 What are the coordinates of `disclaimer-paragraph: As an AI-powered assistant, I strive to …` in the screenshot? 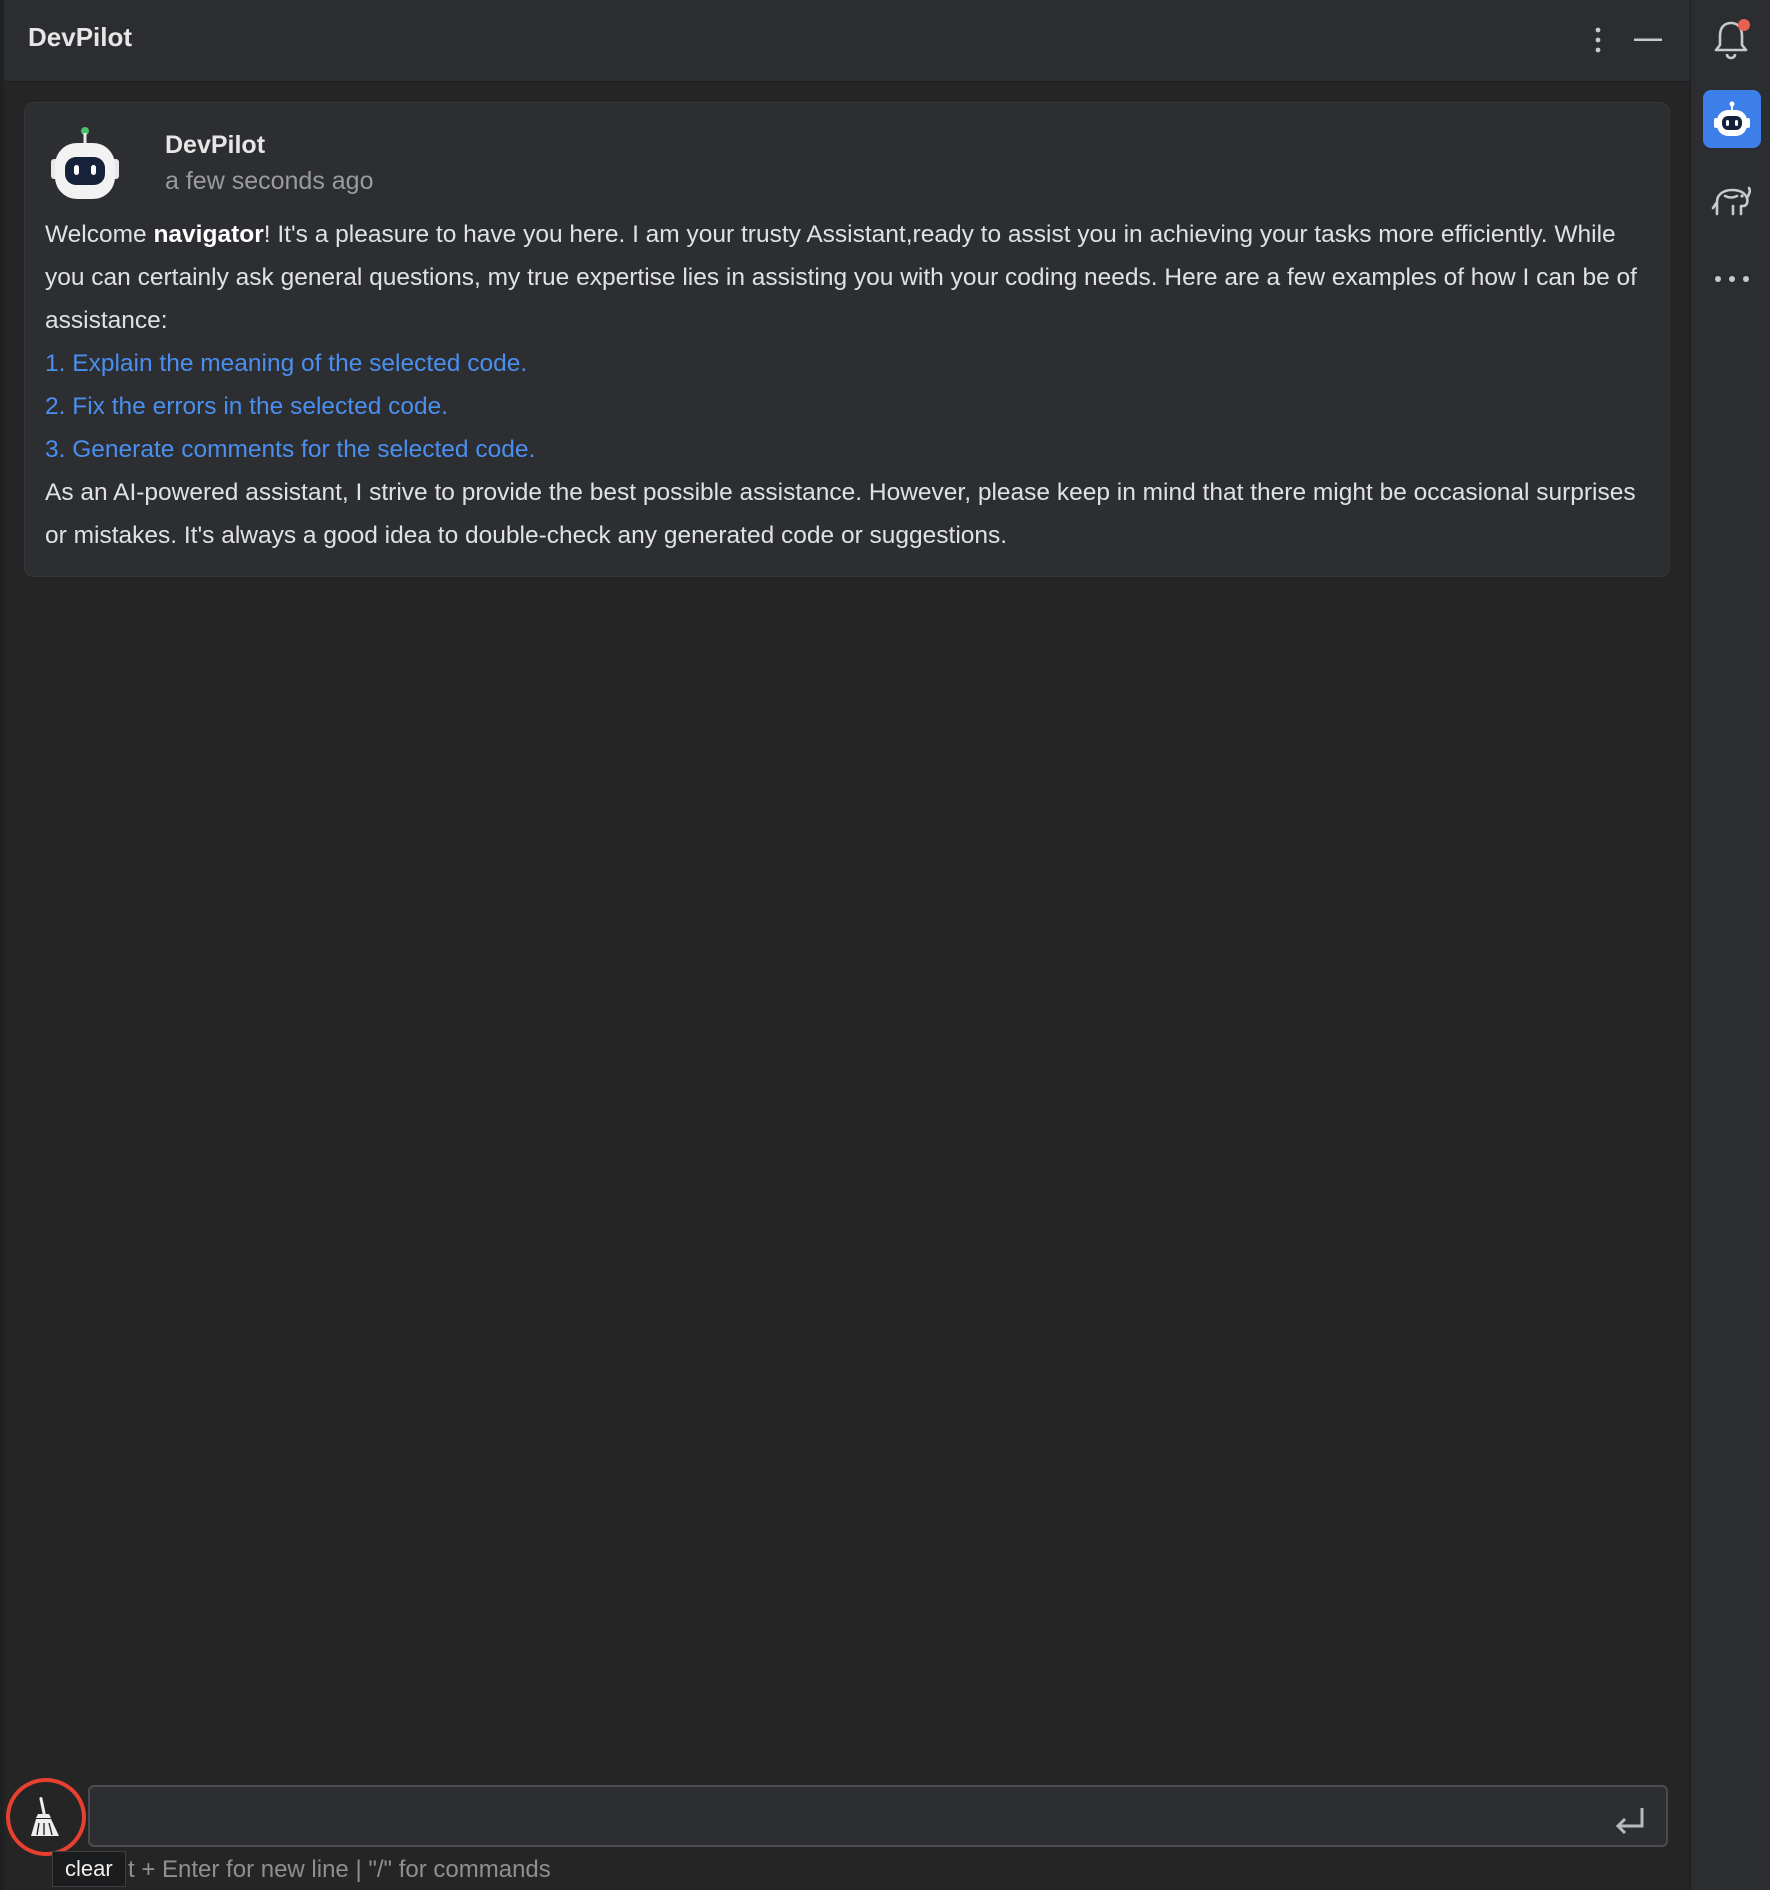 It's located at (840, 514).